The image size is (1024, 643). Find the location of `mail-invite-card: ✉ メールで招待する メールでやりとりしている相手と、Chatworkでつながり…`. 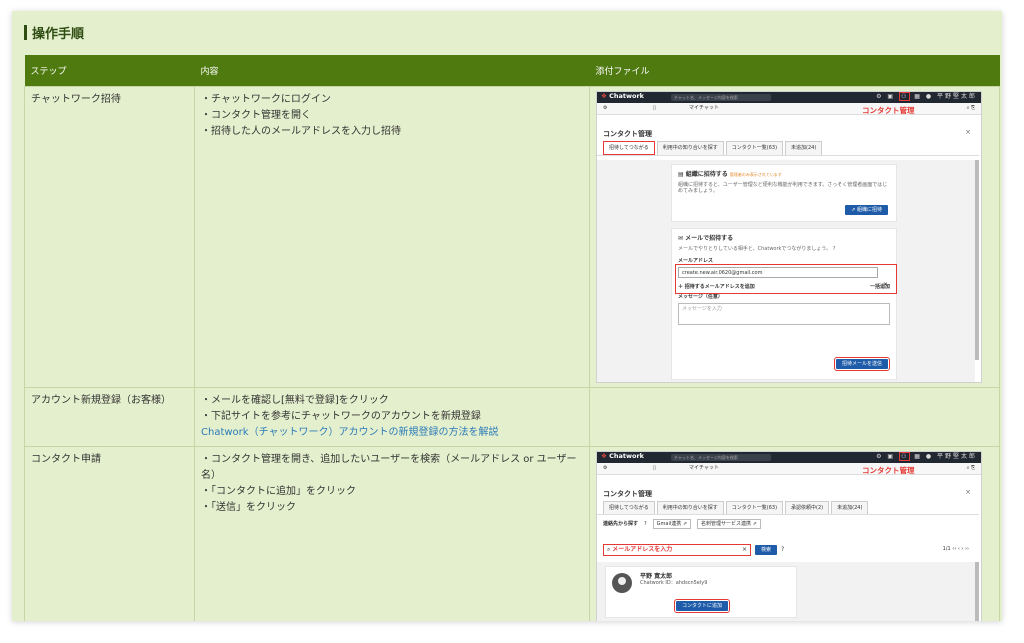

mail-invite-card: ✉ メールで招待する メールでやりとりしている相手と、Chatworkでつながり… is located at coordinates (784, 303).